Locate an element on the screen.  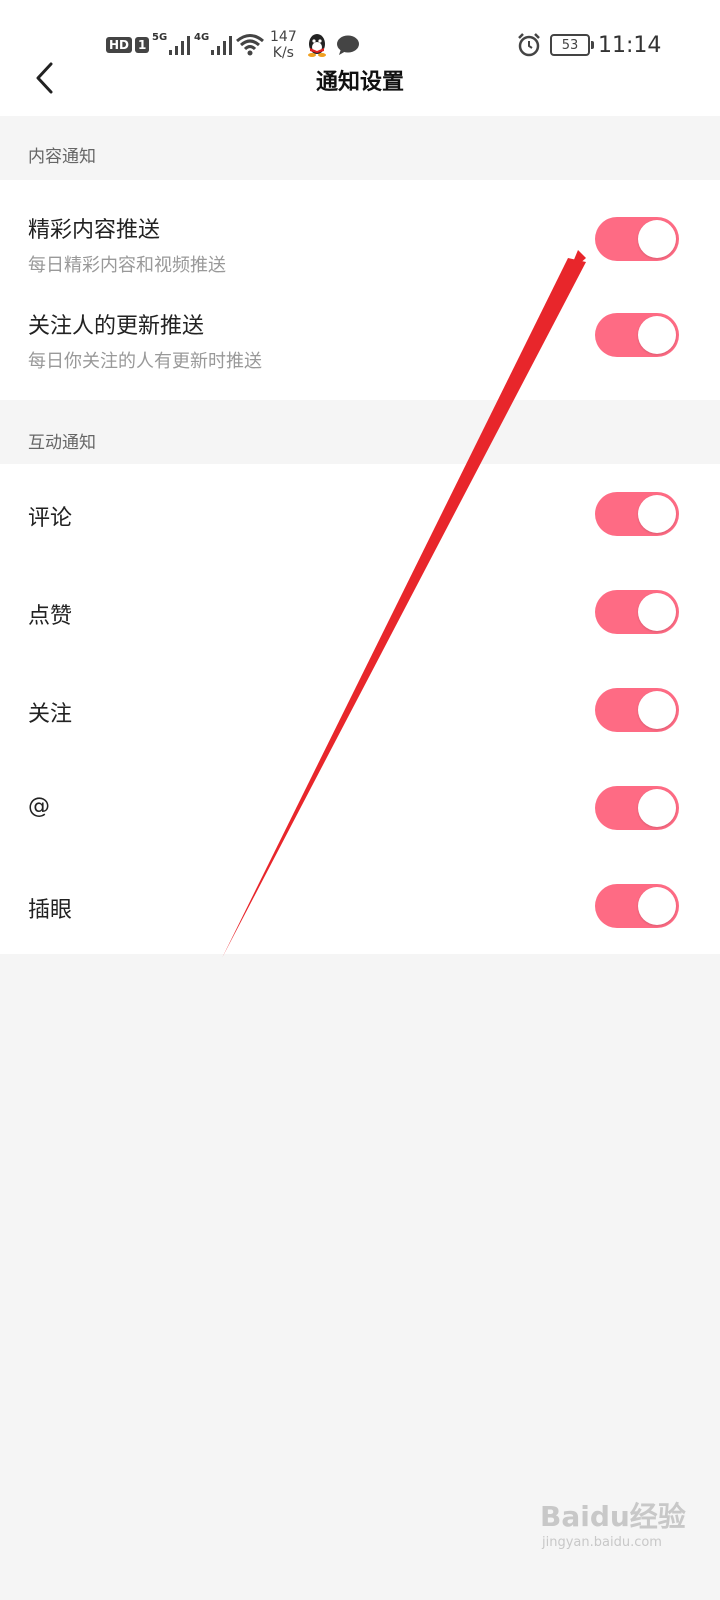
clock-time: 11:14 is located at coordinates (630, 45).